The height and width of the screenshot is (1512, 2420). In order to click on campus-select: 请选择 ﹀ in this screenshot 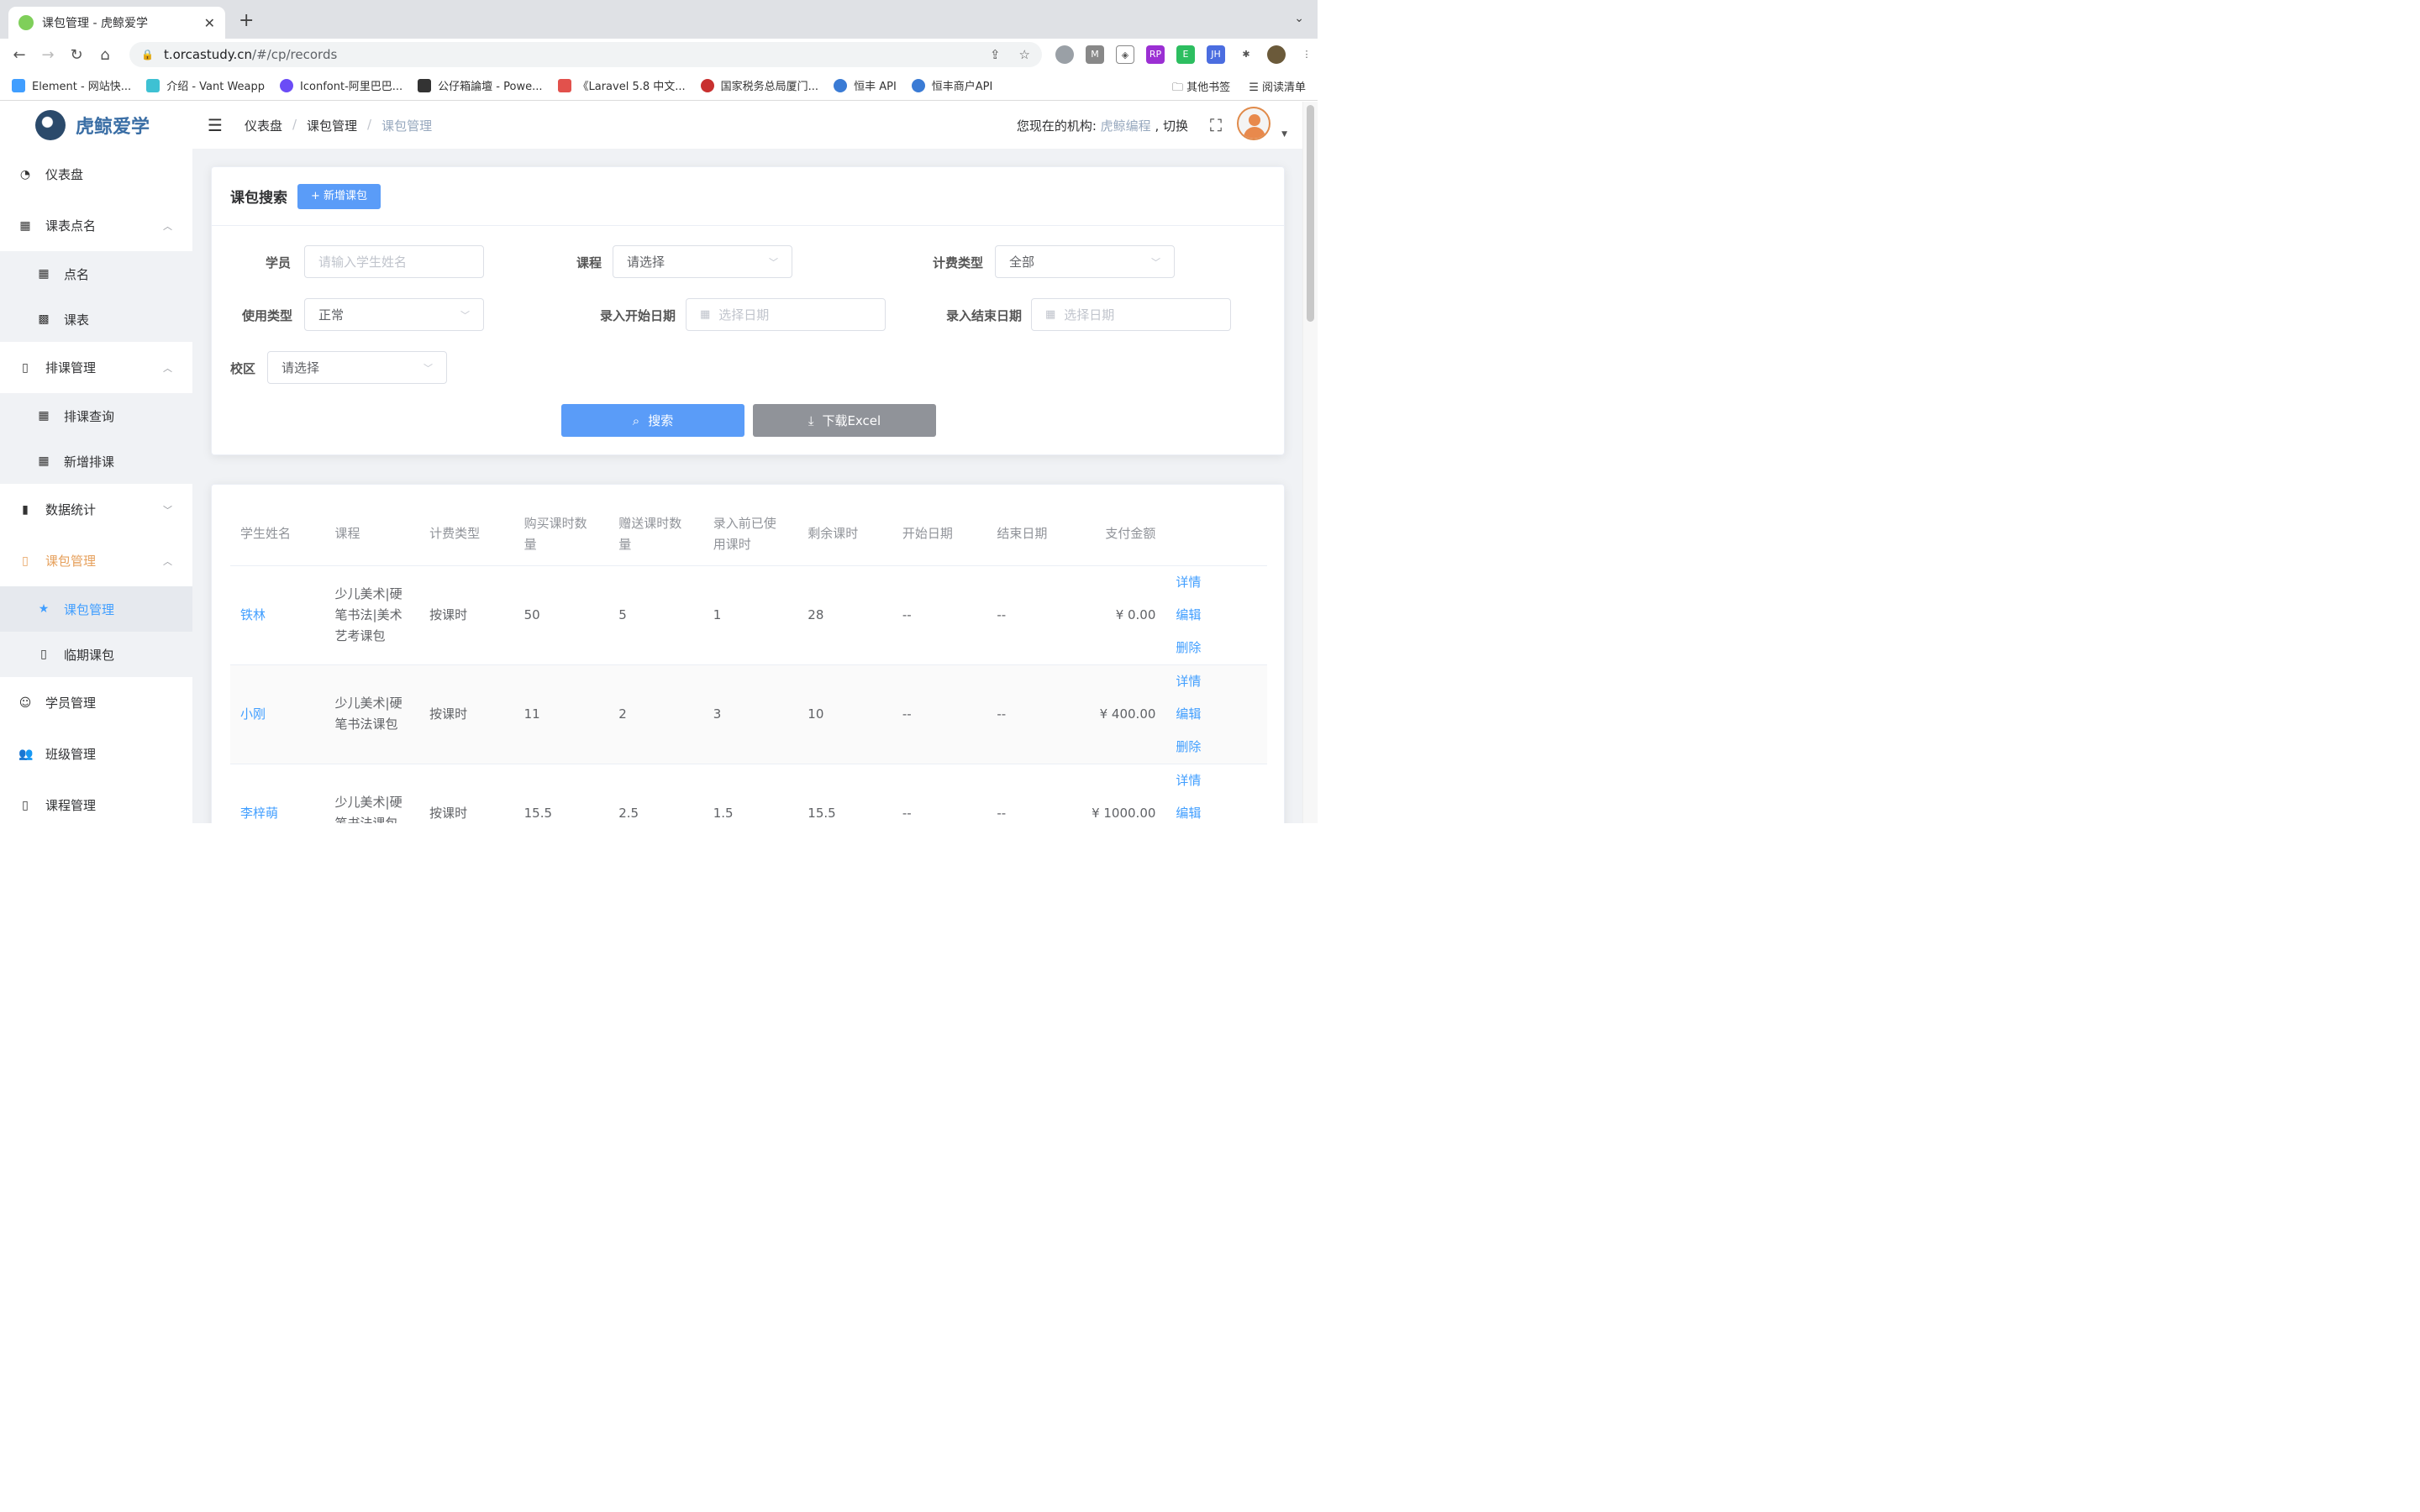, I will do `click(357, 367)`.